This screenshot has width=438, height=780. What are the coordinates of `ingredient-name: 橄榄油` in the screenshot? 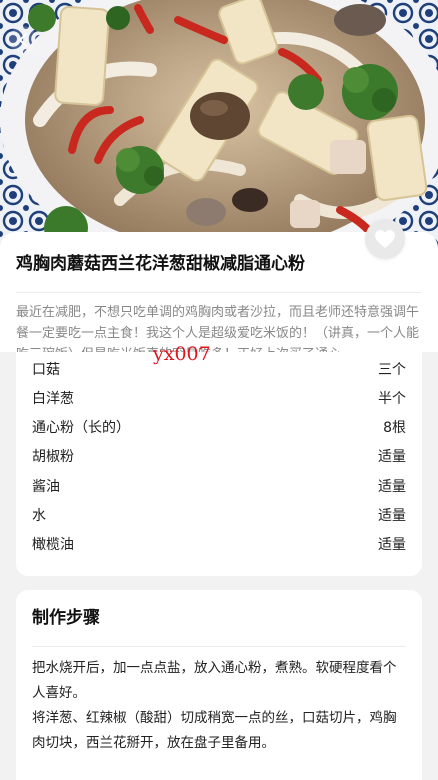 It's located at (53, 545).